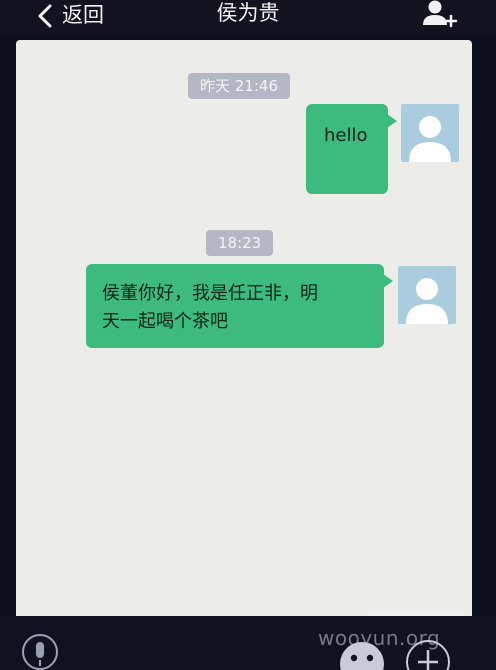 Image resolution: width=496 pixels, height=670 pixels. I want to click on back-button: 返回, so click(83, 15).